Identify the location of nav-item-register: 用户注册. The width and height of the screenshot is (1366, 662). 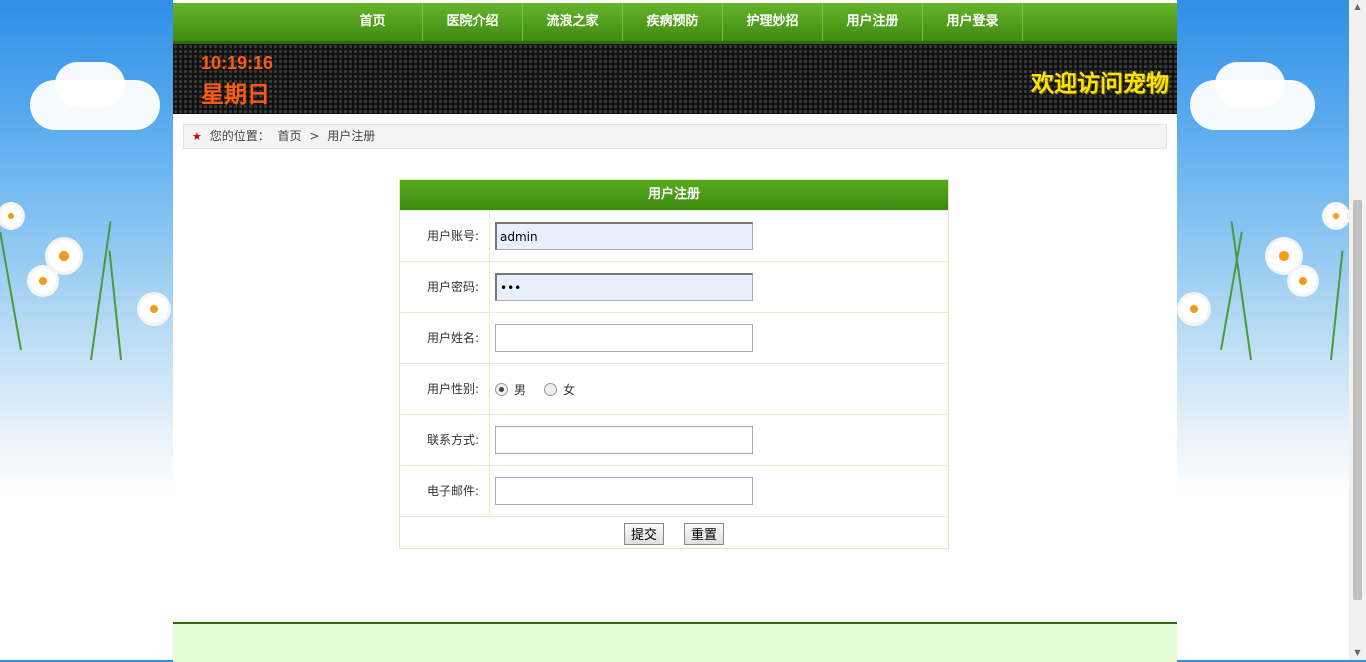
(873, 22).